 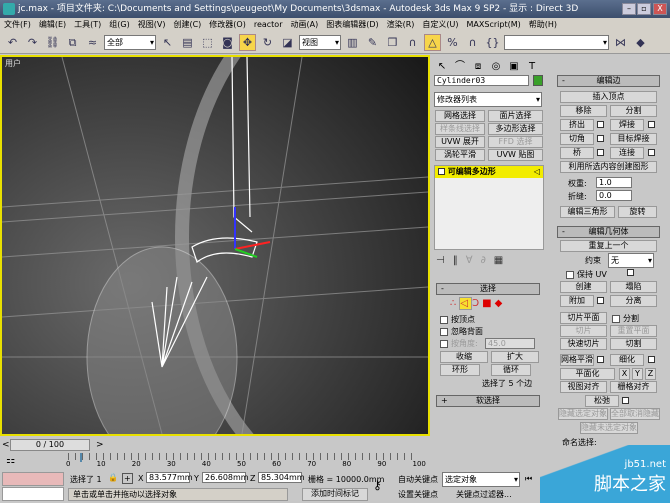 What do you see at coordinates (460, 64) in the screenshot?
I see `modify-tab-icon: ⌒` at bounding box center [460, 64].